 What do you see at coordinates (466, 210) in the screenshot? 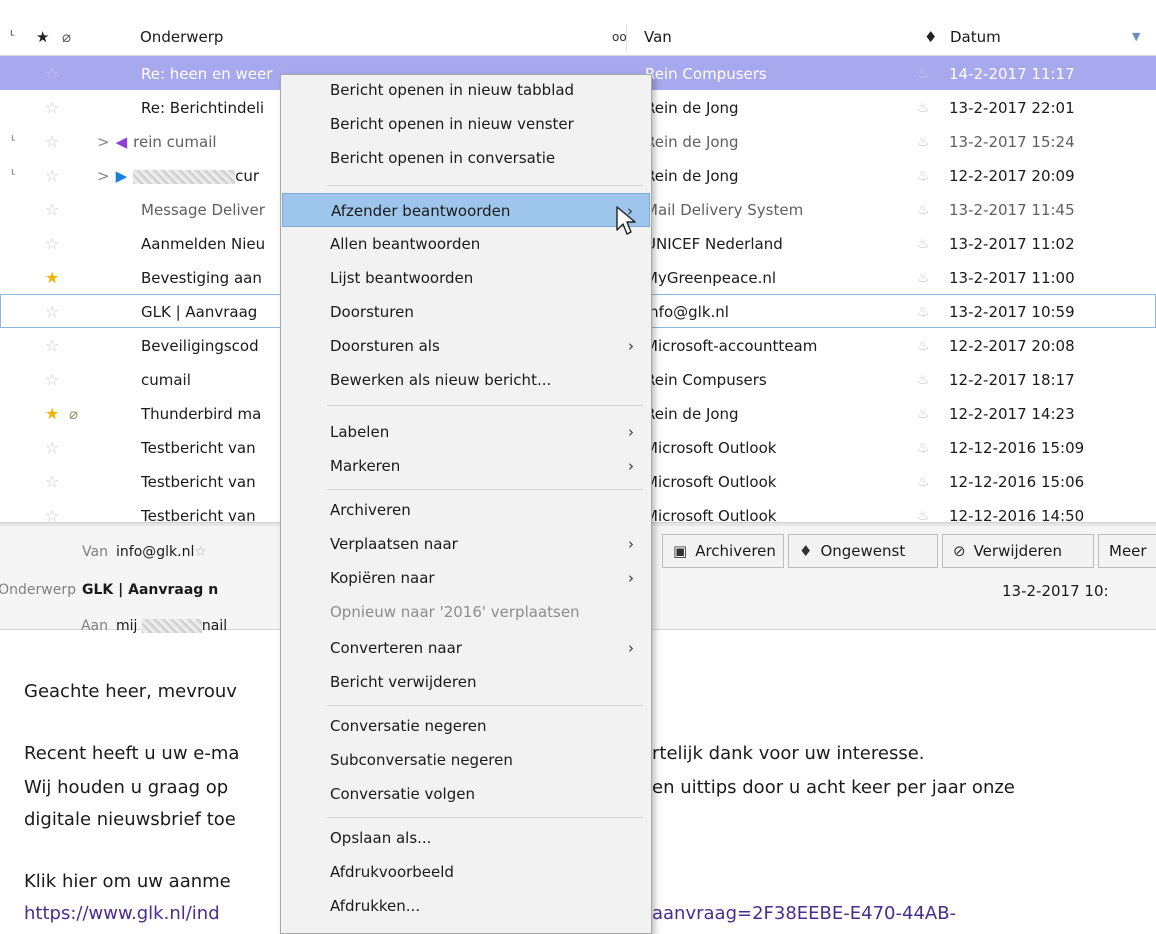
I see `menu-item-reply-sender: Afzender beantwoorden ›` at bounding box center [466, 210].